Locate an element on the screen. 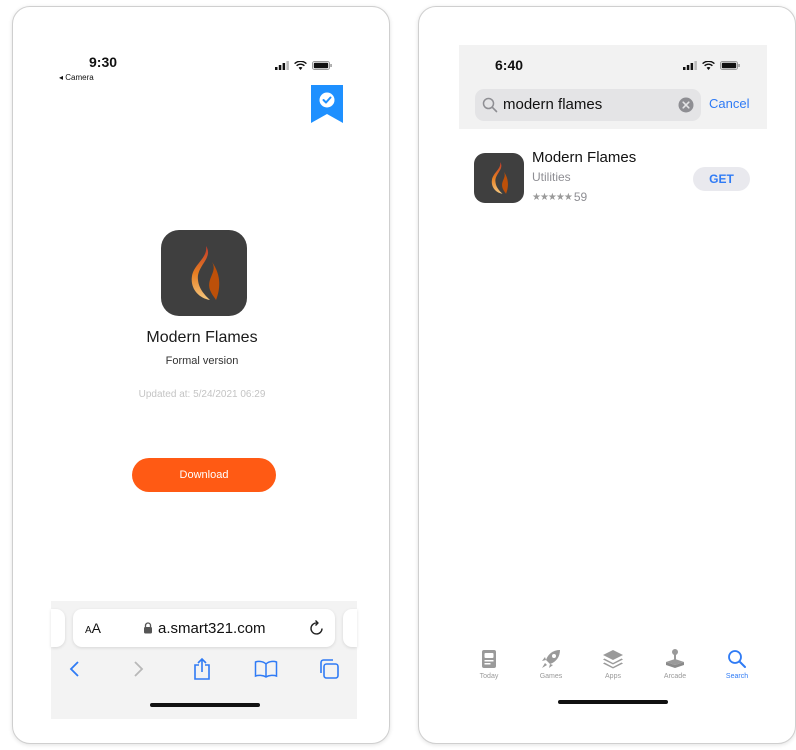  tab-search: Search is located at coordinates (737, 663).